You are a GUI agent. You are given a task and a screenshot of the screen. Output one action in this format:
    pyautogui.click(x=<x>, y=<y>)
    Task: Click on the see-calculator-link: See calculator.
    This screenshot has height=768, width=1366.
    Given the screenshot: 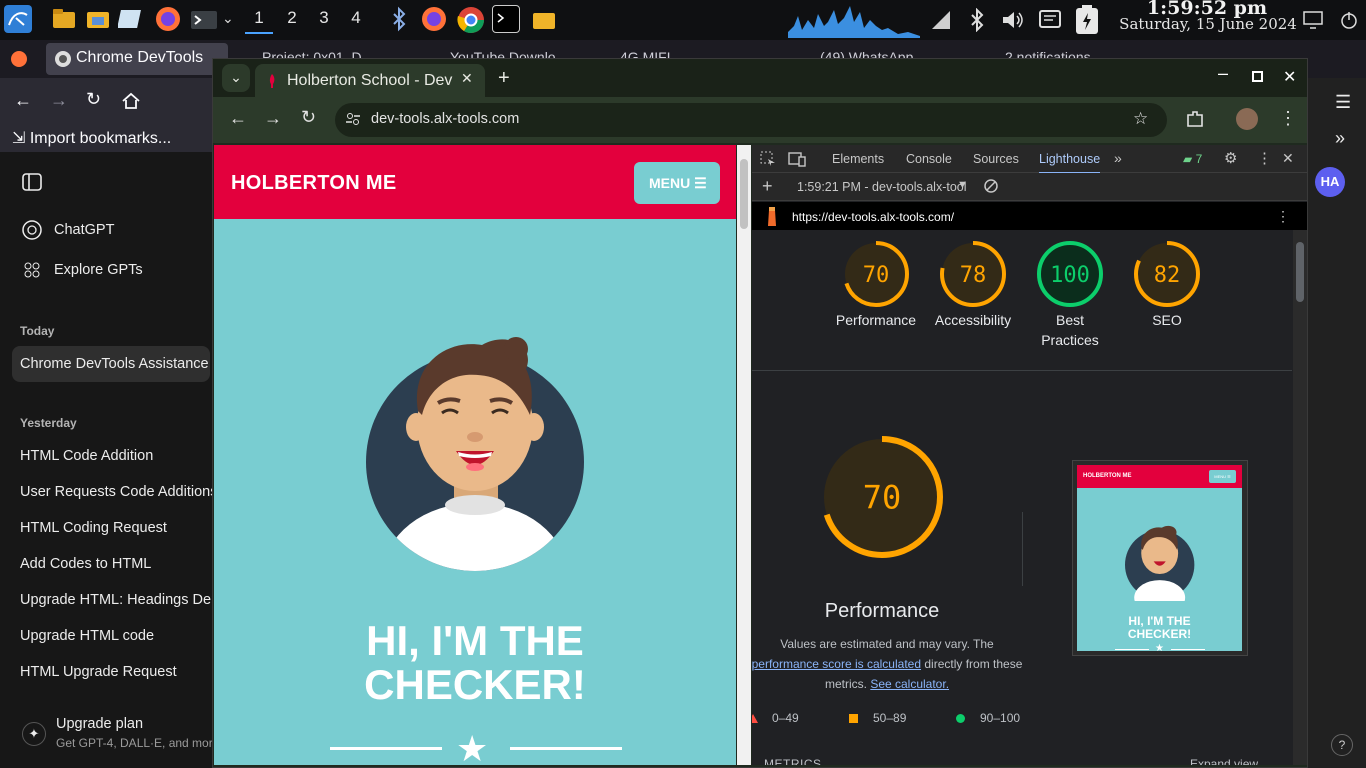 What is the action you would take?
    pyautogui.click(x=909, y=684)
    